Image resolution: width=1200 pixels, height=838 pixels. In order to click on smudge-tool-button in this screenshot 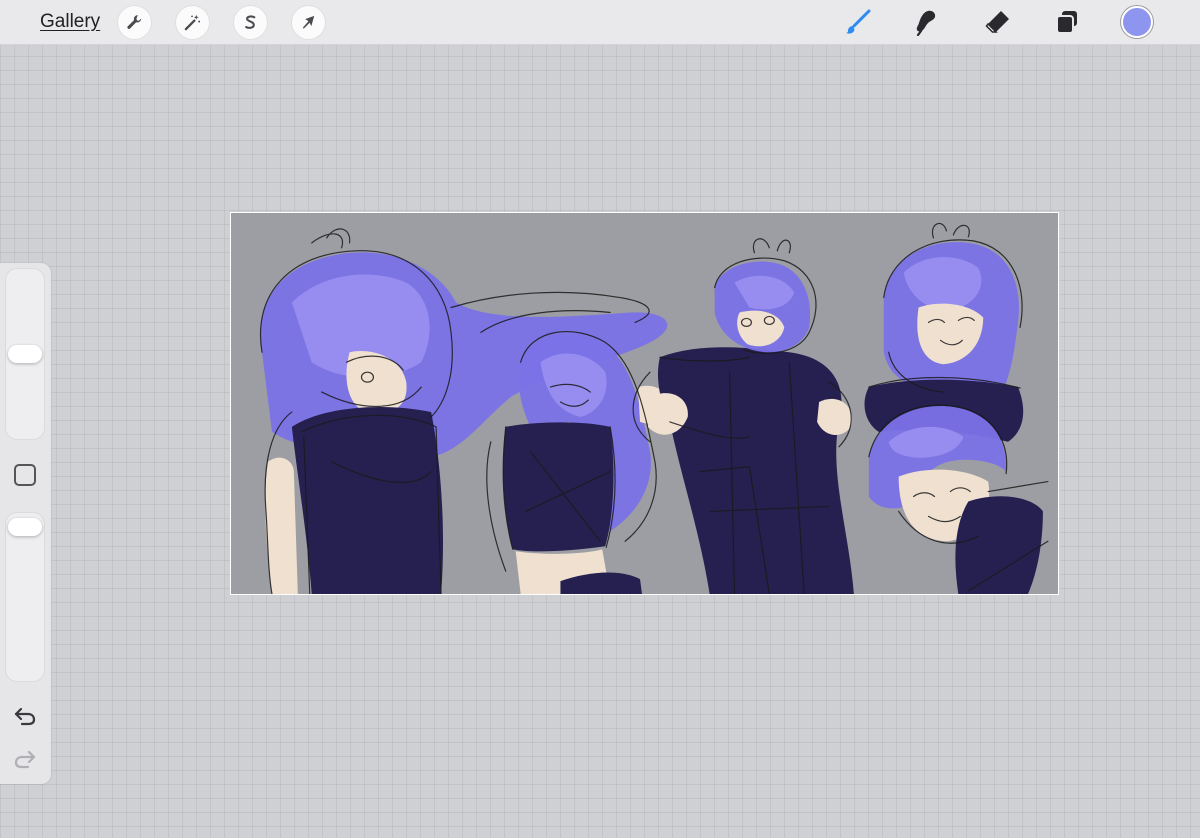, I will do `click(926, 22)`.